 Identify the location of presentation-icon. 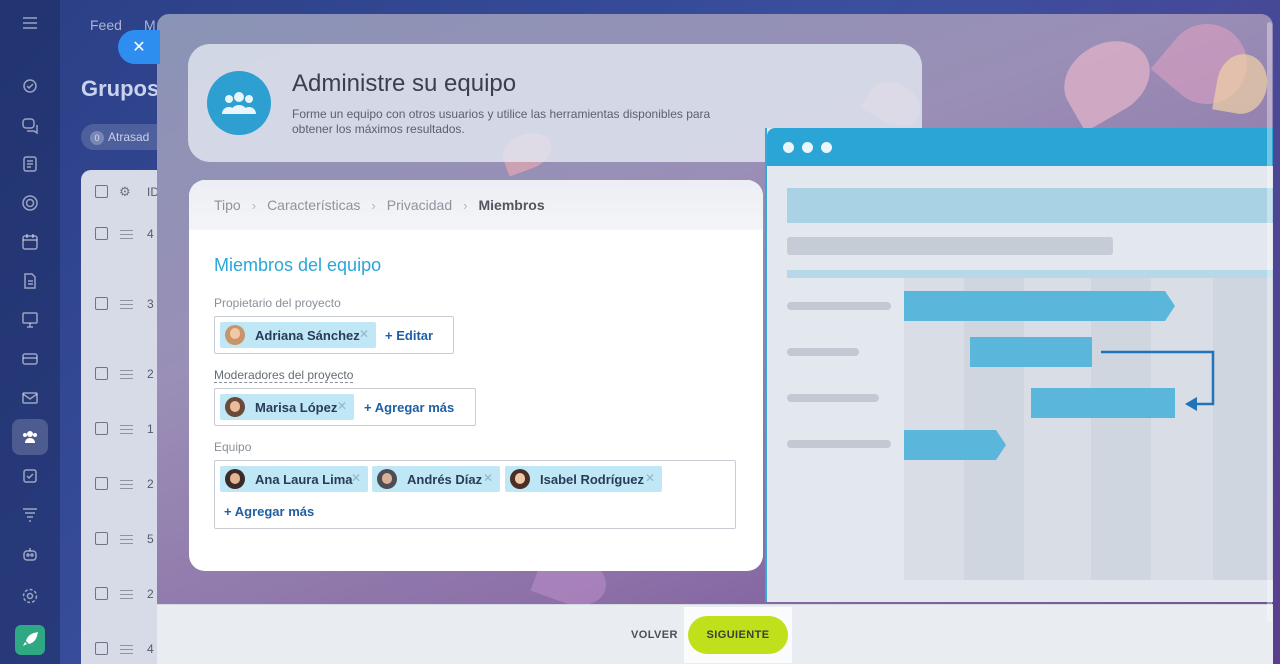
(30, 320).